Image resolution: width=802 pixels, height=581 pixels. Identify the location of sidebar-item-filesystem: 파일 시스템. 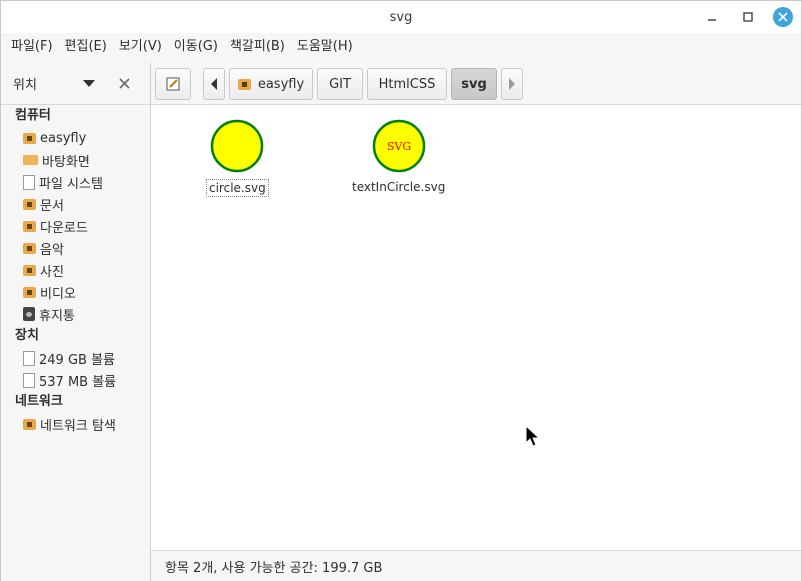
(75, 182).